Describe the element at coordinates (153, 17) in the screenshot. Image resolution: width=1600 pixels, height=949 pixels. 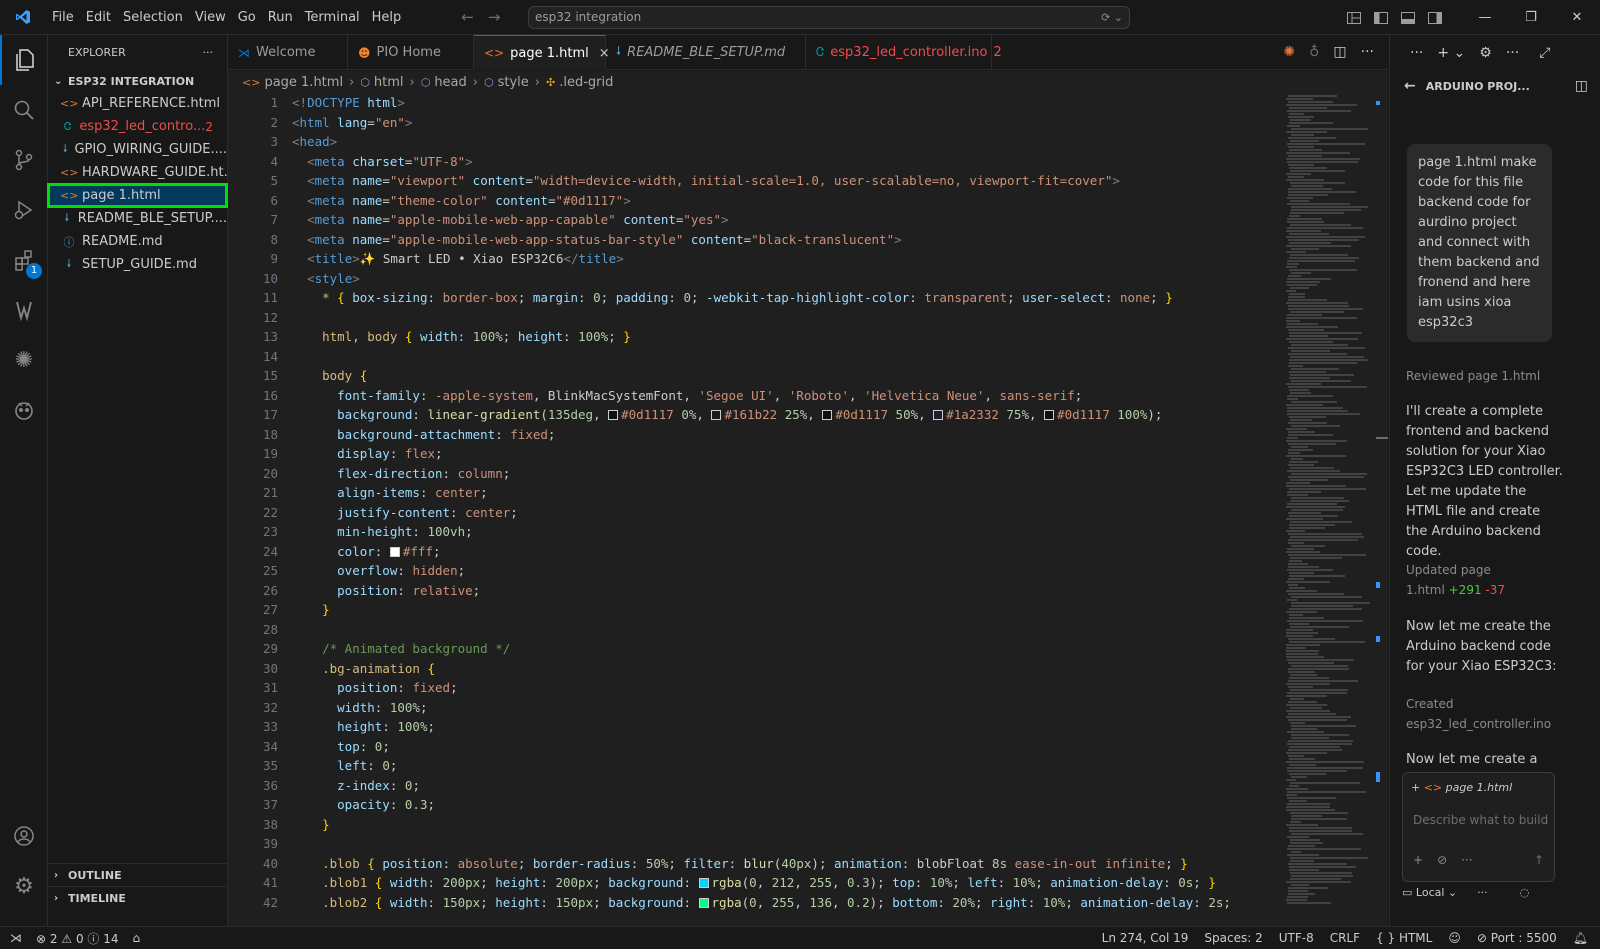
I see `menu-selection: Selection` at that location.